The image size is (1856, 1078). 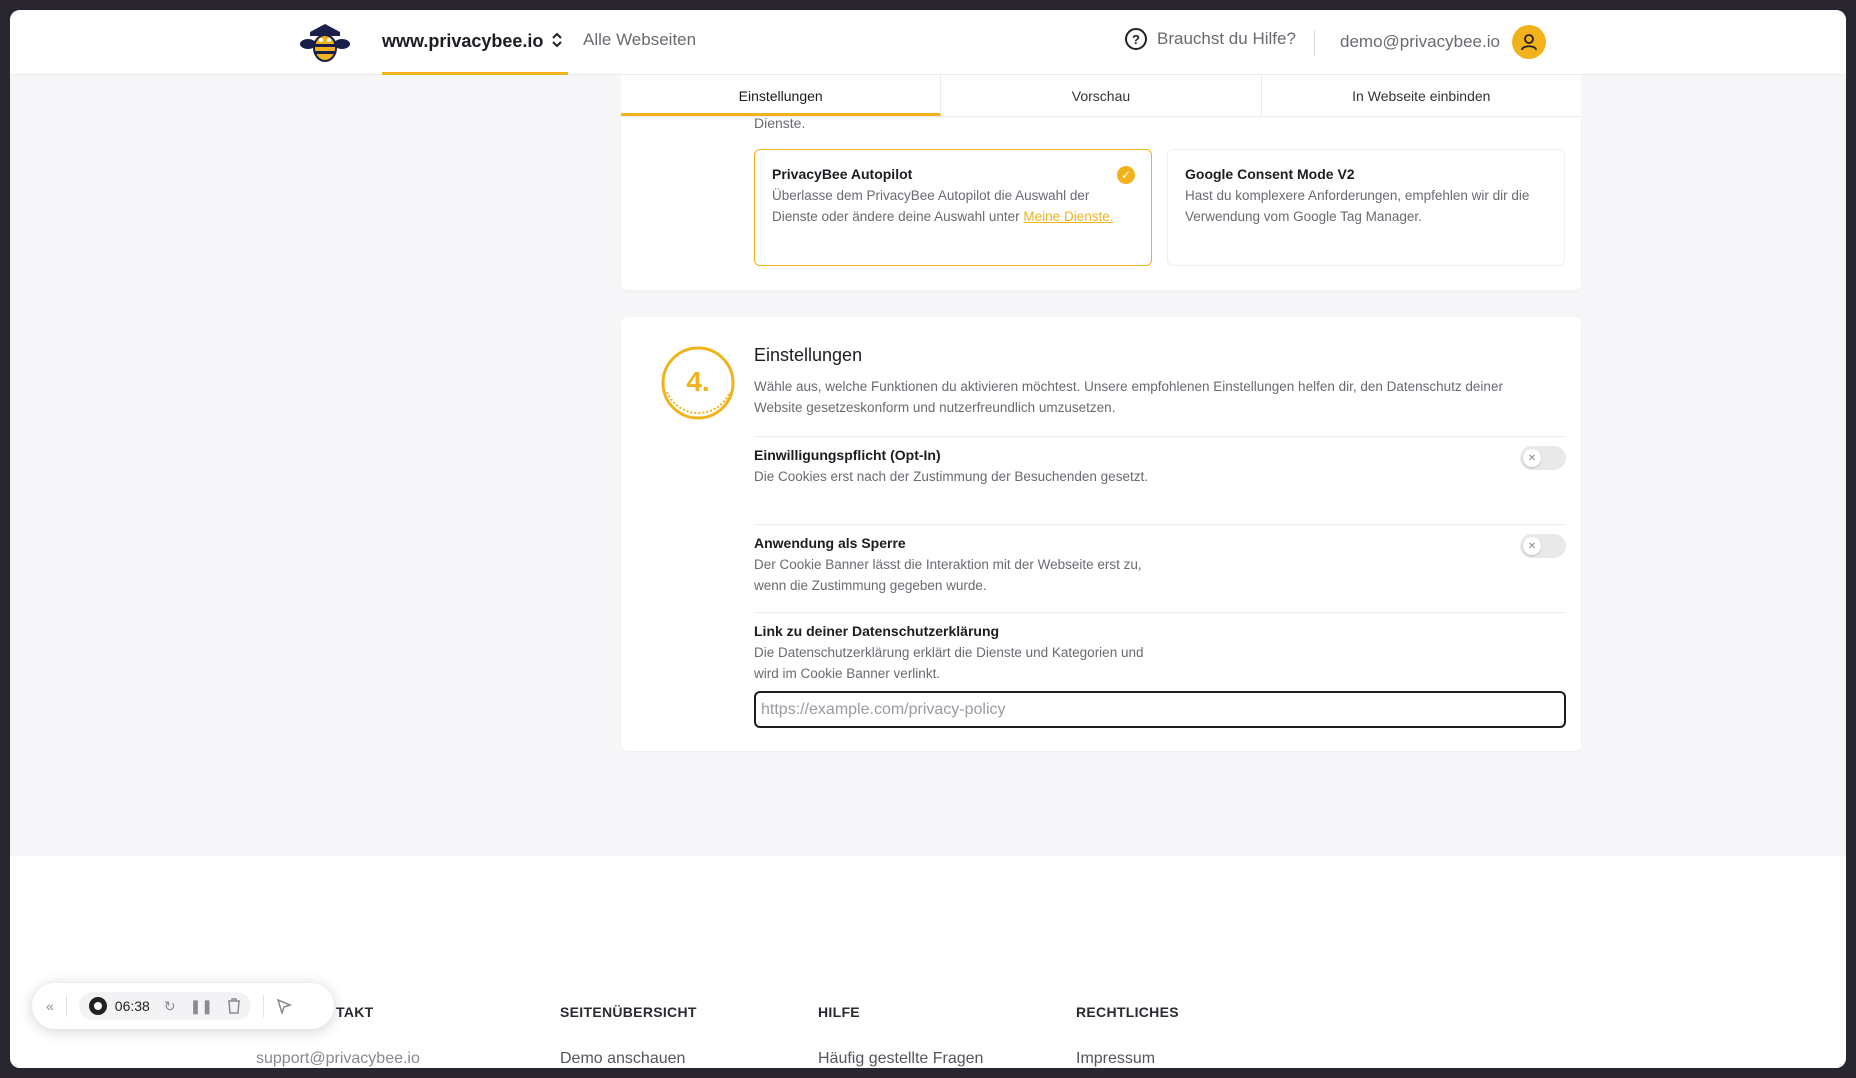 I want to click on footer-link-faq: Häufig gestellte Fragen, so click(x=900, y=1059).